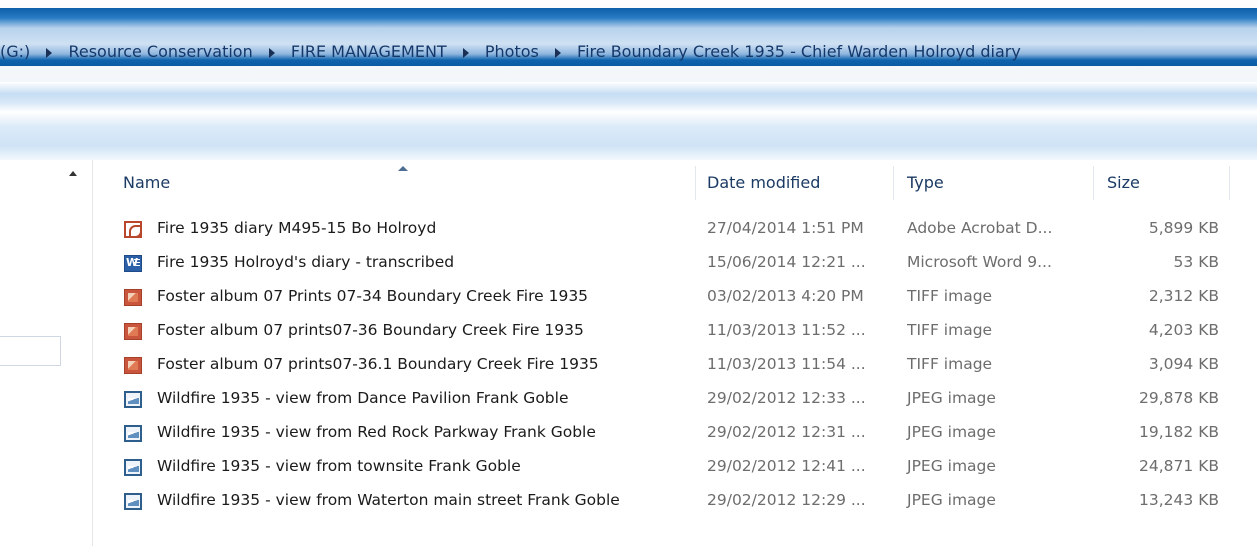 This screenshot has width=1257, height=546. I want to click on file-name: Fire 1935 Holroyd's diary - transcribed, so click(306, 262).